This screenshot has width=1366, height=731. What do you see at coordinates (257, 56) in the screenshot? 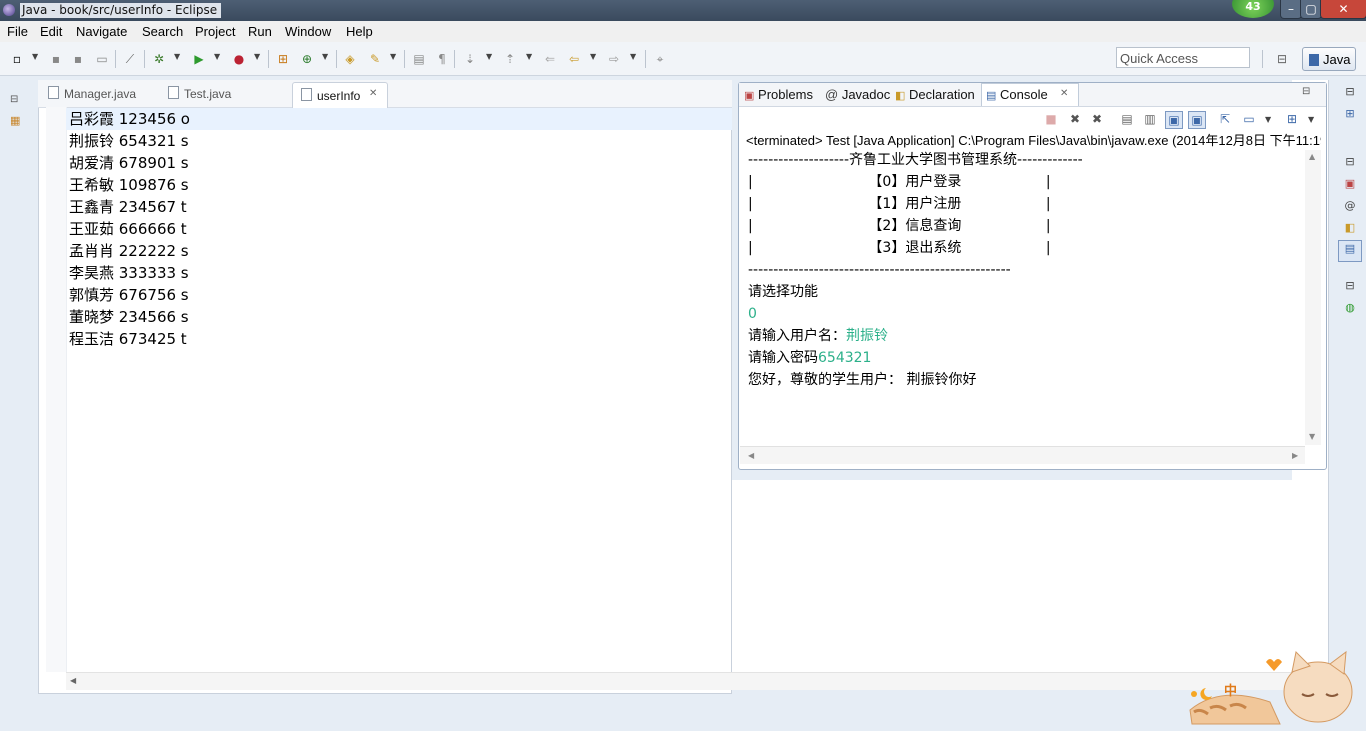
I see `external-tools-dropdown-icon: ▼` at bounding box center [257, 56].